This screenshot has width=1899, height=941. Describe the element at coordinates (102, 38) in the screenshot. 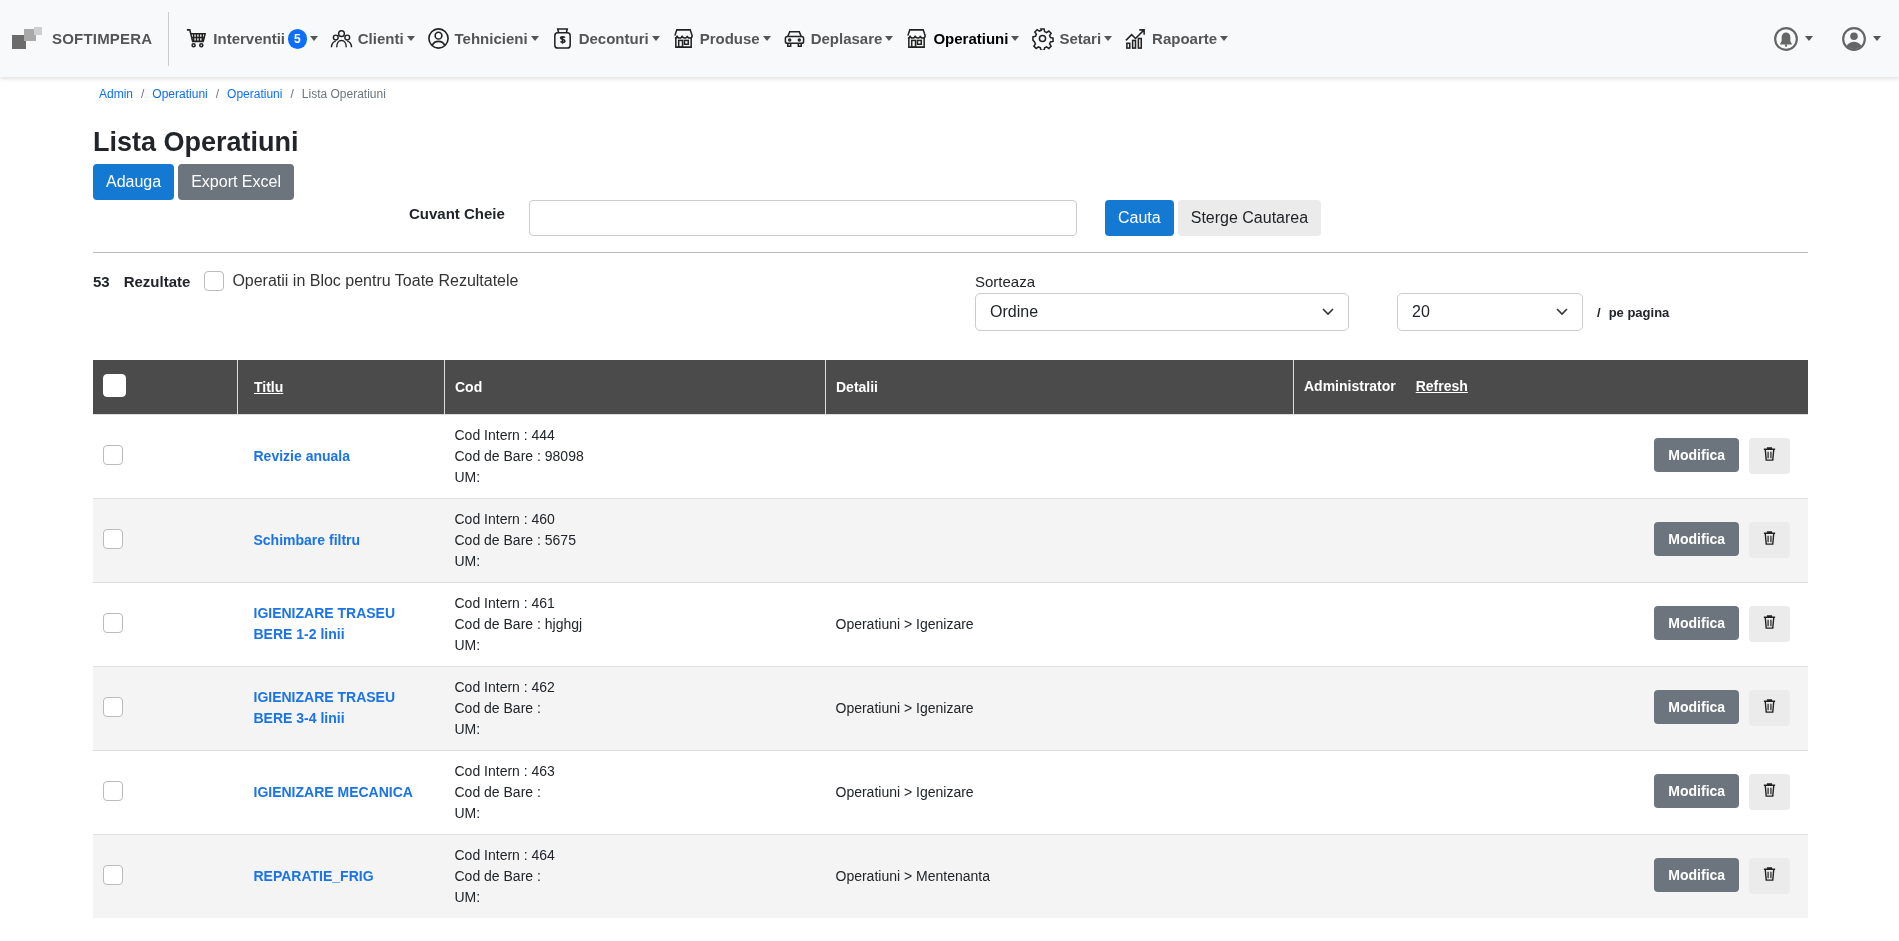

I see `brand-name: SOFTIMPERA` at that location.